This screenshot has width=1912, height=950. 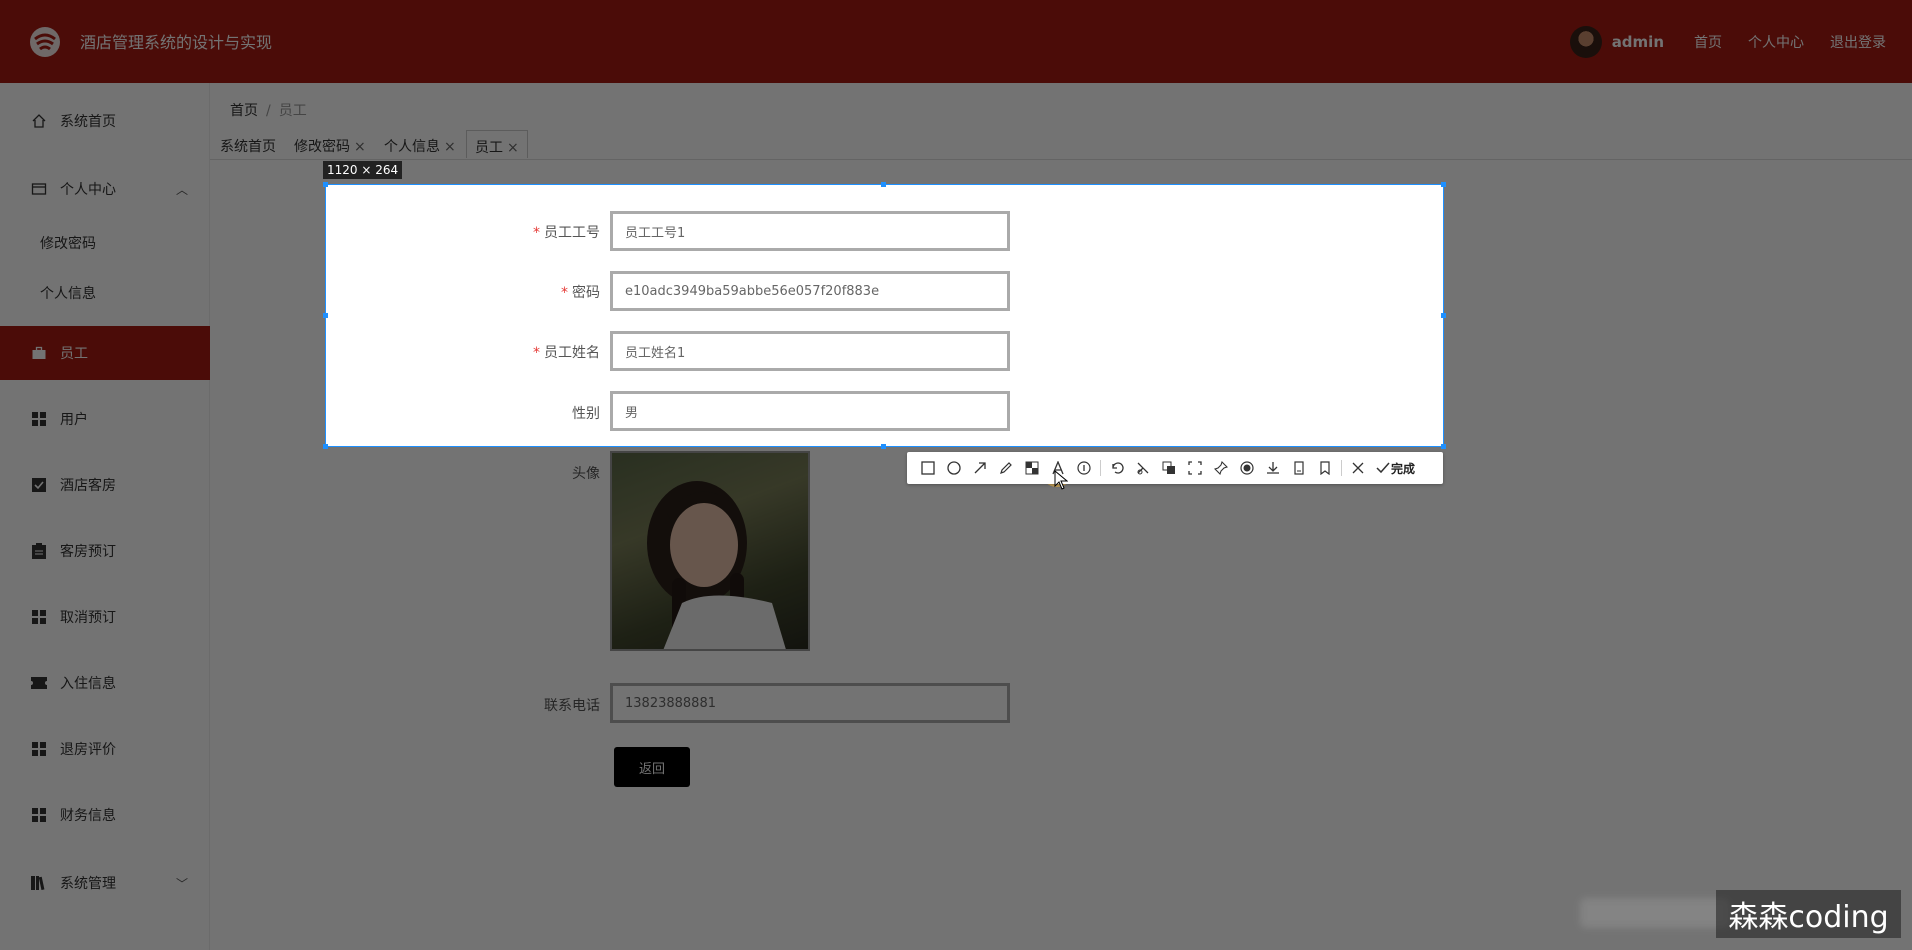 I want to click on translate-icon, so click(x=1169, y=468).